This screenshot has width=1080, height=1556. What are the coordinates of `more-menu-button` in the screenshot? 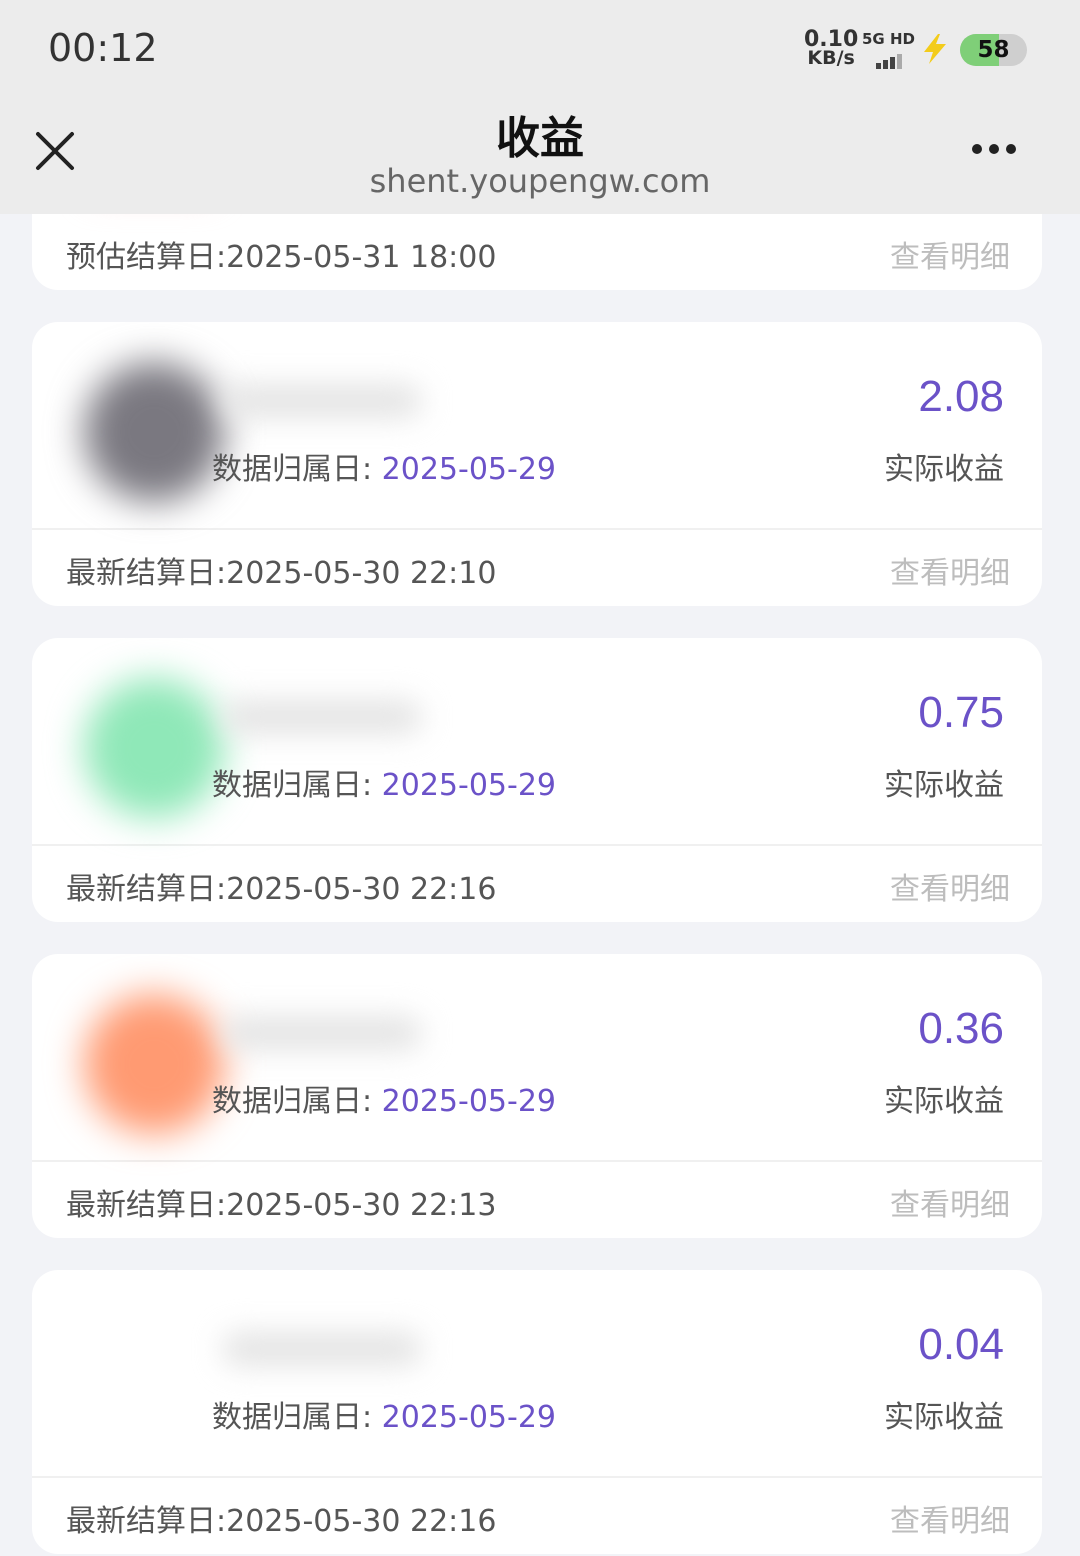 It's located at (1004, 149).